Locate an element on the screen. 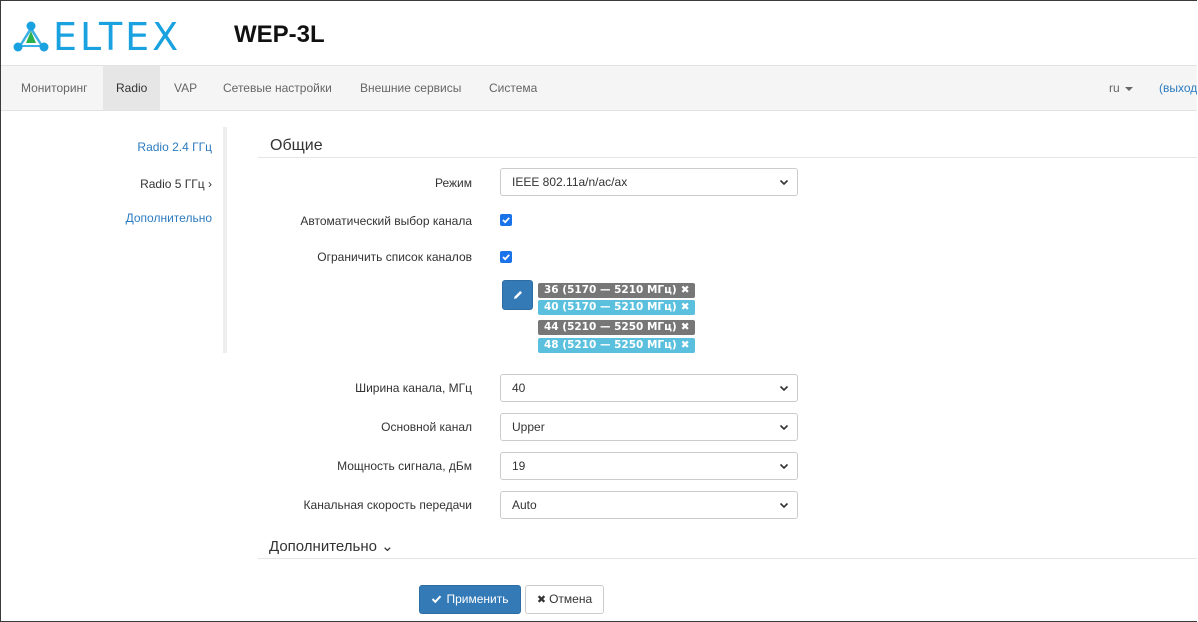  limit-channels-checkbox is located at coordinates (506, 257).